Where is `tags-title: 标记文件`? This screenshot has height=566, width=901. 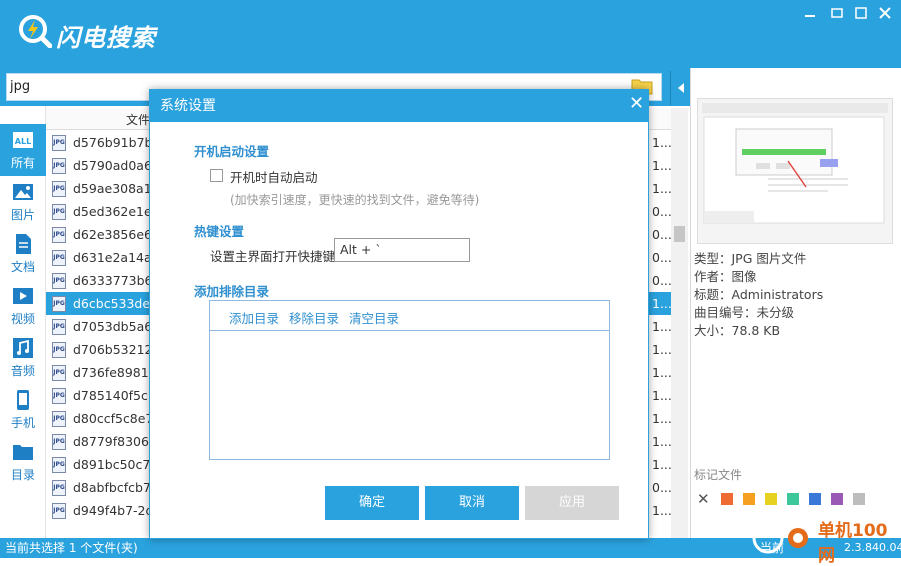 tags-title: 标记文件 is located at coordinates (718, 475).